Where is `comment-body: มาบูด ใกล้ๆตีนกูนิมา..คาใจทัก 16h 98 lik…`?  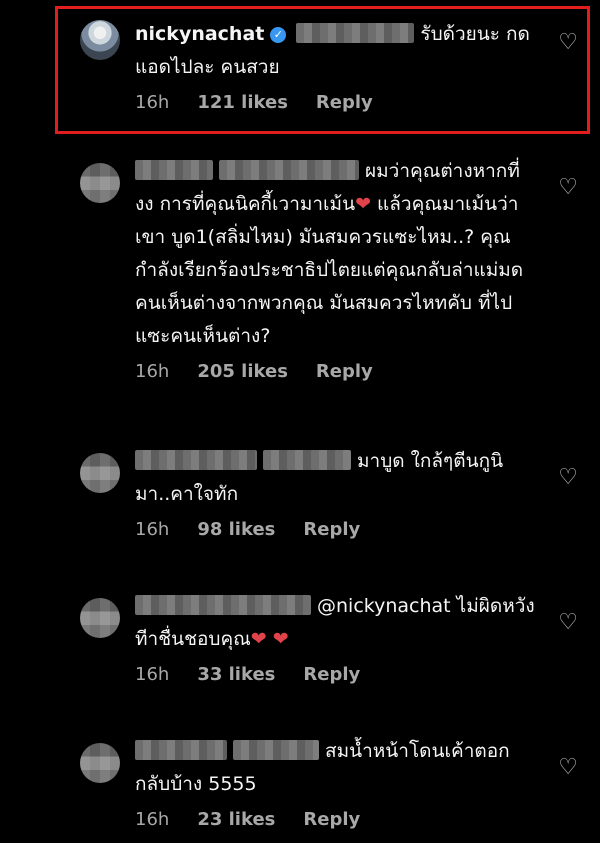 comment-body: มาบูด ใกล้ๆตีนกูนิมา..คาใจทัก 16h 98 lik… is located at coordinates (335, 492).